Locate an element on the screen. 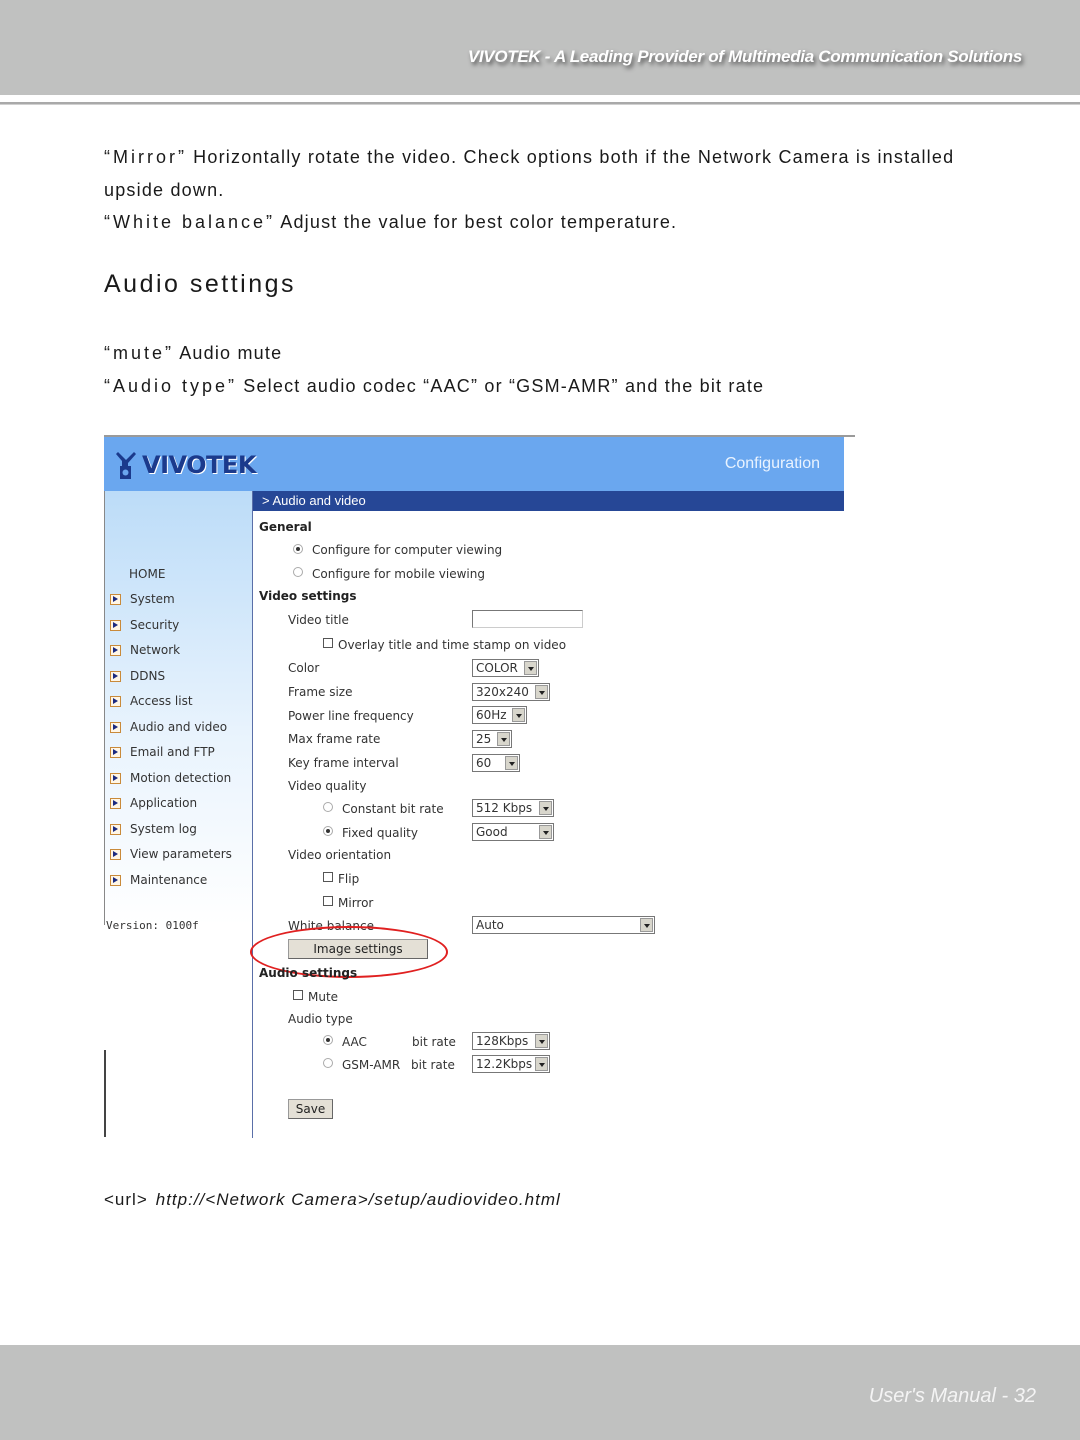 The height and width of the screenshot is (1440, 1080). mute-checkbox is located at coordinates (298, 995).